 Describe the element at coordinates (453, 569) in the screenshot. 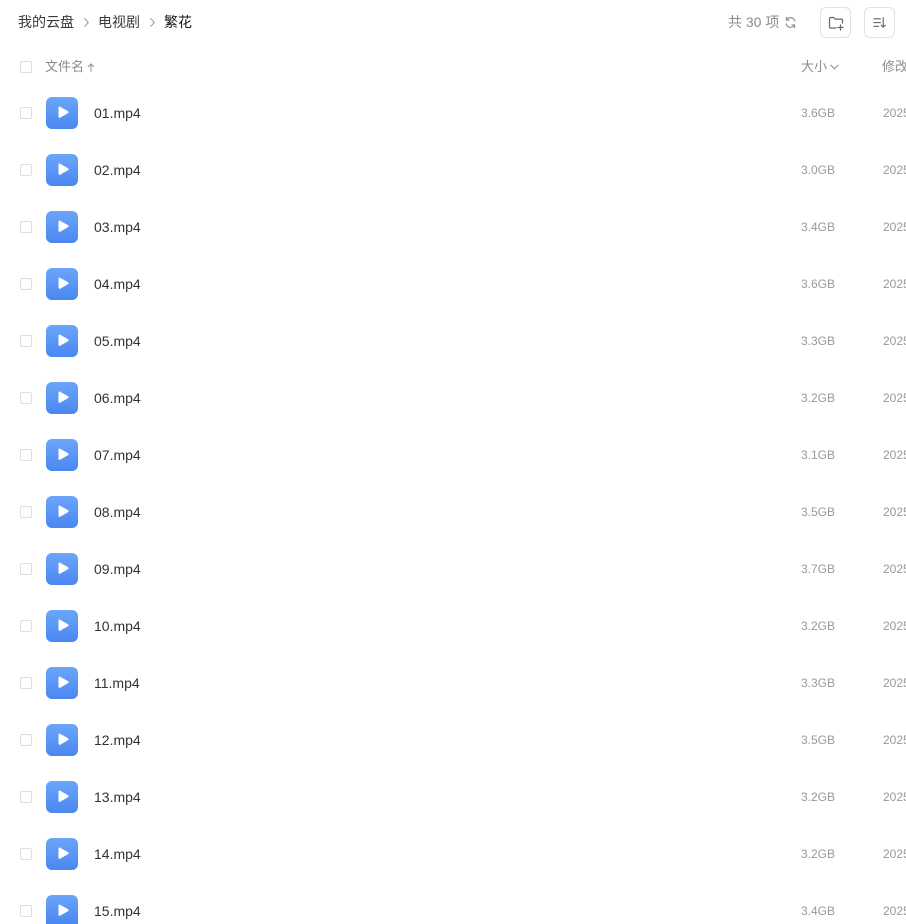

I see `file-row: 09.mp4 3.7GB 2025` at that location.